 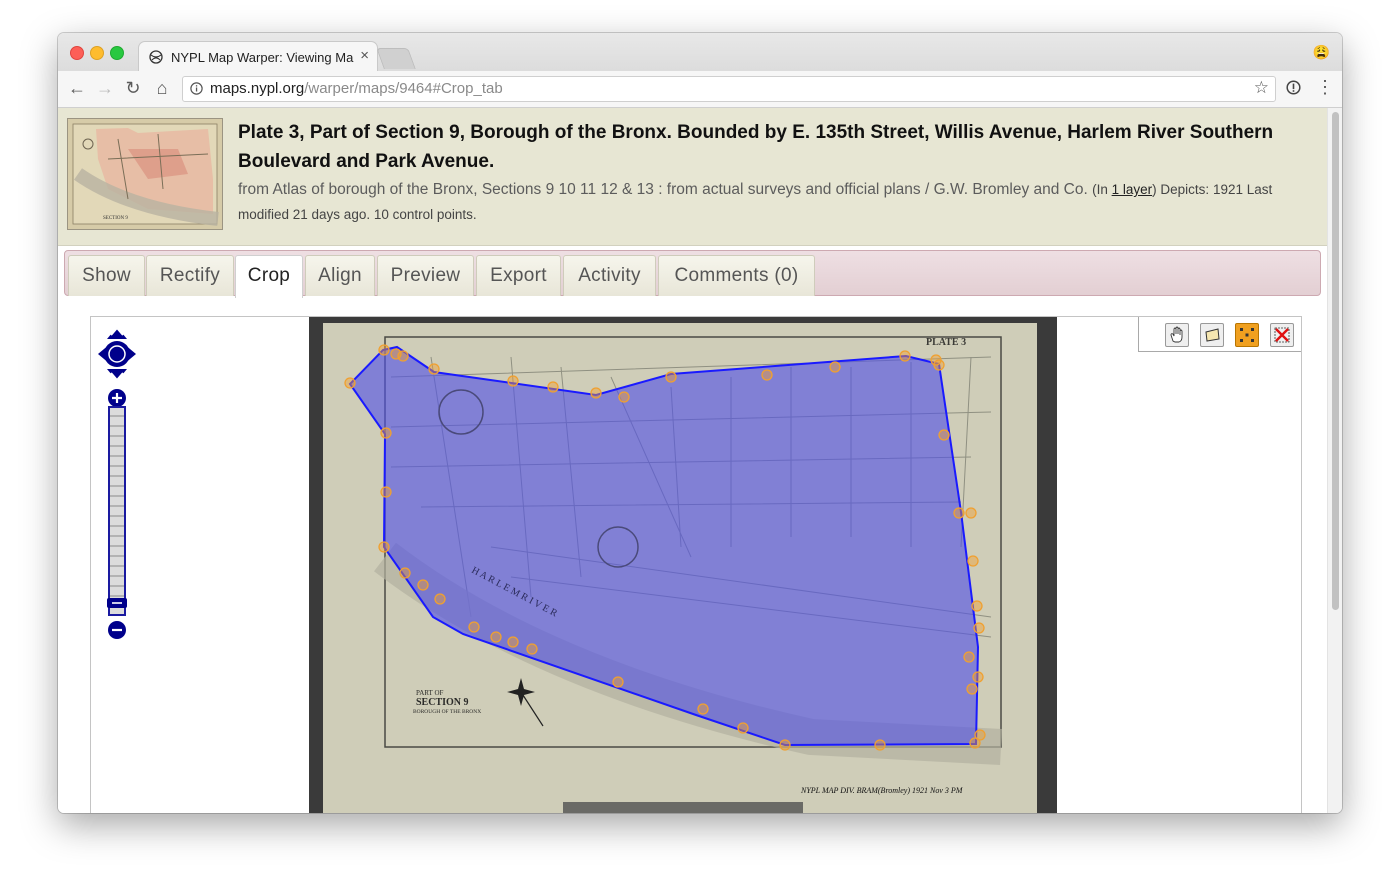 What do you see at coordinates (77, 53) in the screenshot?
I see `close-window-button` at bounding box center [77, 53].